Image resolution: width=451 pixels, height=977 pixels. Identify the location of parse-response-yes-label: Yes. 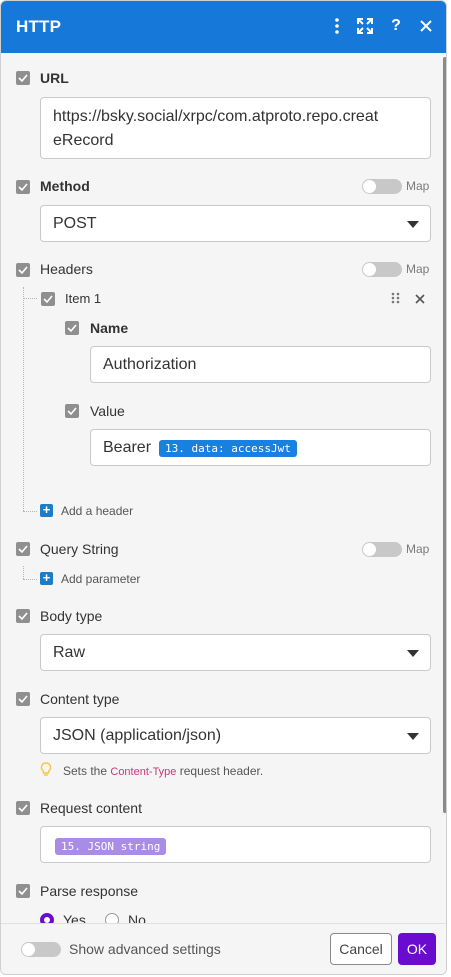
(74, 917).